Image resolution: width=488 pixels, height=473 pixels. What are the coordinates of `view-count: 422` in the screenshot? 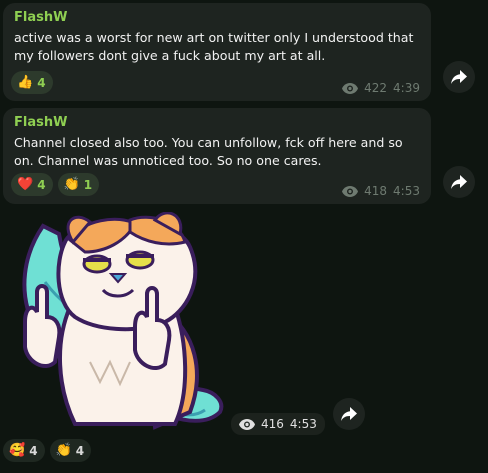 It's located at (376, 88).